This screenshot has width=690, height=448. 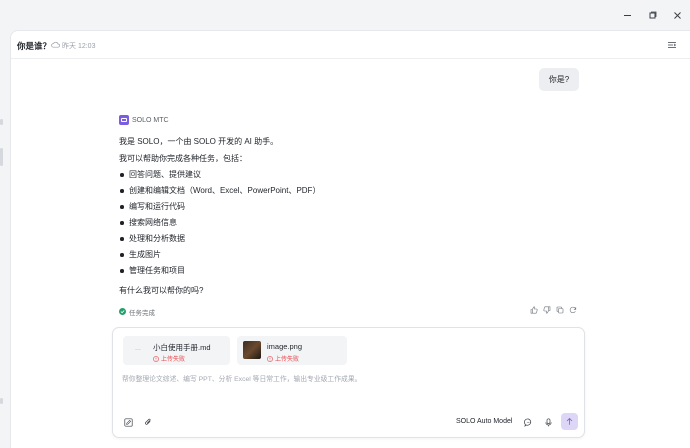 What do you see at coordinates (219, 178) in the screenshot?
I see `list-item: 回答问题、提供建议` at bounding box center [219, 178].